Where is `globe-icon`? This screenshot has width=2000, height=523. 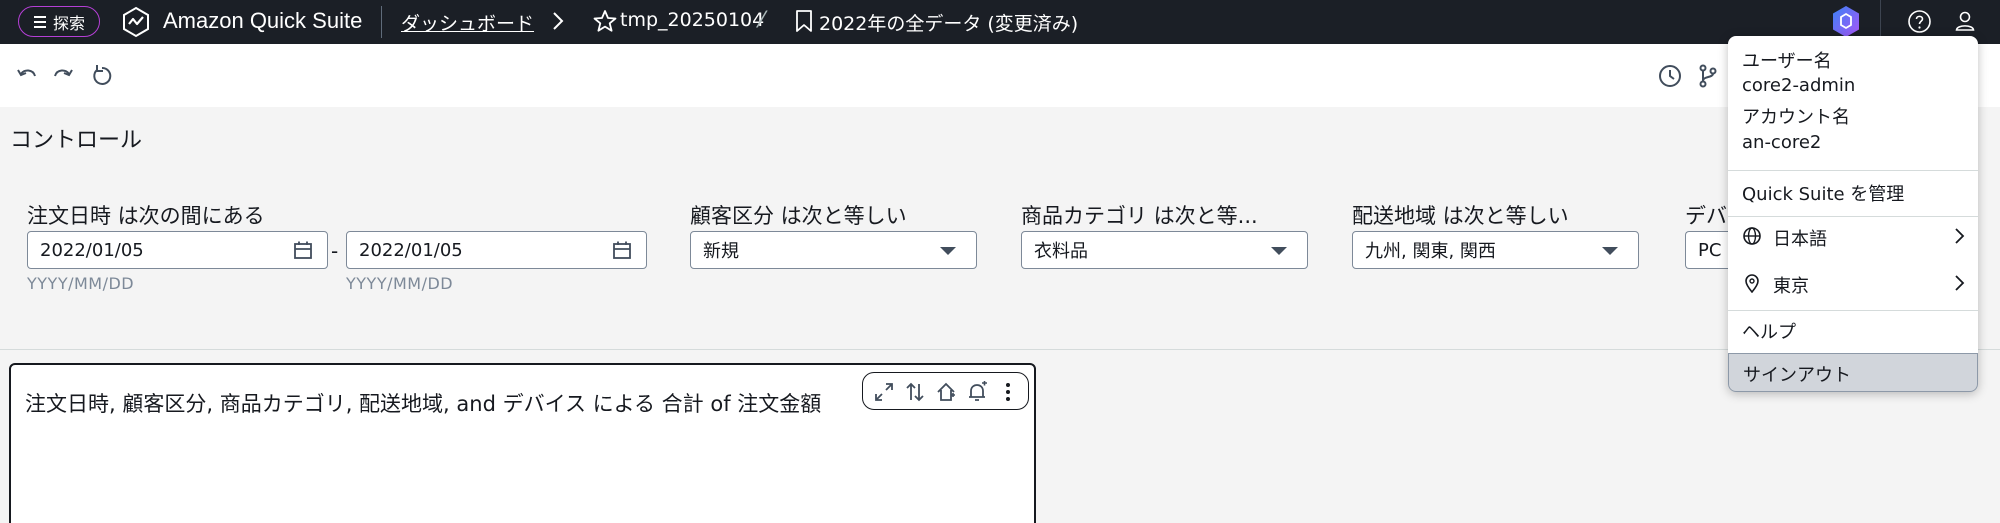
globe-icon is located at coordinates (1752, 236).